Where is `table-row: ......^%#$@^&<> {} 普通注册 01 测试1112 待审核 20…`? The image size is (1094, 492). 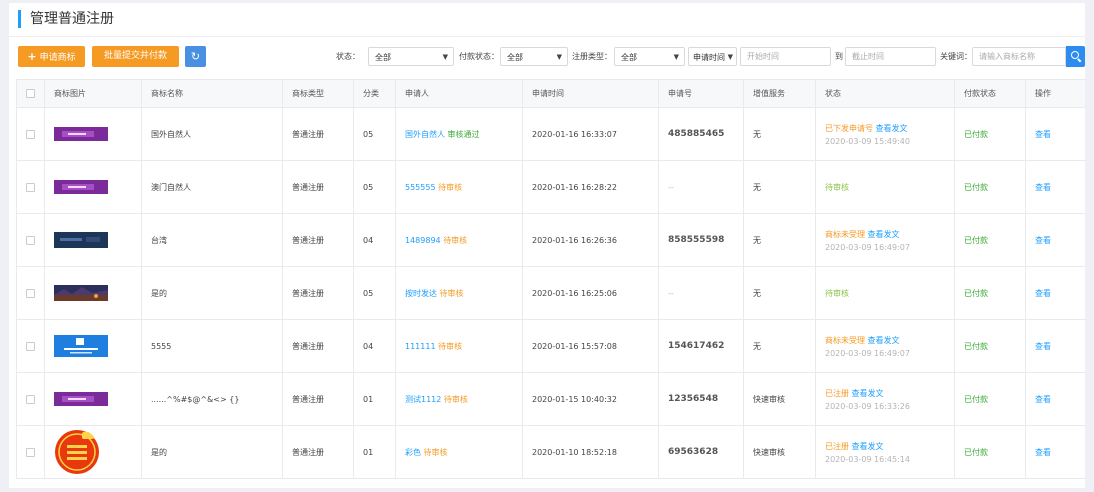
table-row: ......^%#$@^&<> {} 普通注册 01 测试1112 待审核 20… is located at coordinates (550, 399).